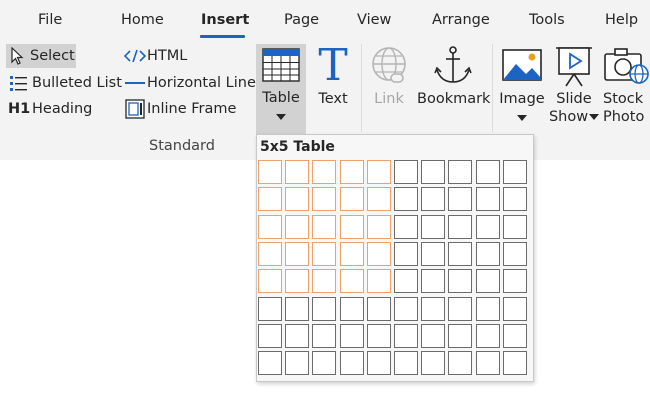 The width and height of the screenshot is (650, 399). What do you see at coordinates (154, 56) in the screenshot?
I see `html-button: HTML` at bounding box center [154, 56].